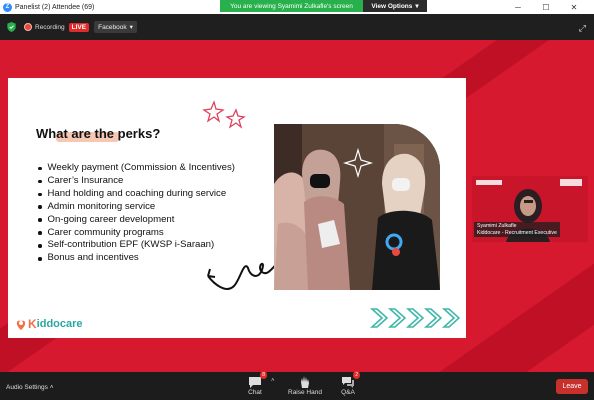 The width and height of the screenshot is (594, 400). Describe the element at coordinates (255, 392) in the screenshot. I see `chat-label: Chat` at that location.